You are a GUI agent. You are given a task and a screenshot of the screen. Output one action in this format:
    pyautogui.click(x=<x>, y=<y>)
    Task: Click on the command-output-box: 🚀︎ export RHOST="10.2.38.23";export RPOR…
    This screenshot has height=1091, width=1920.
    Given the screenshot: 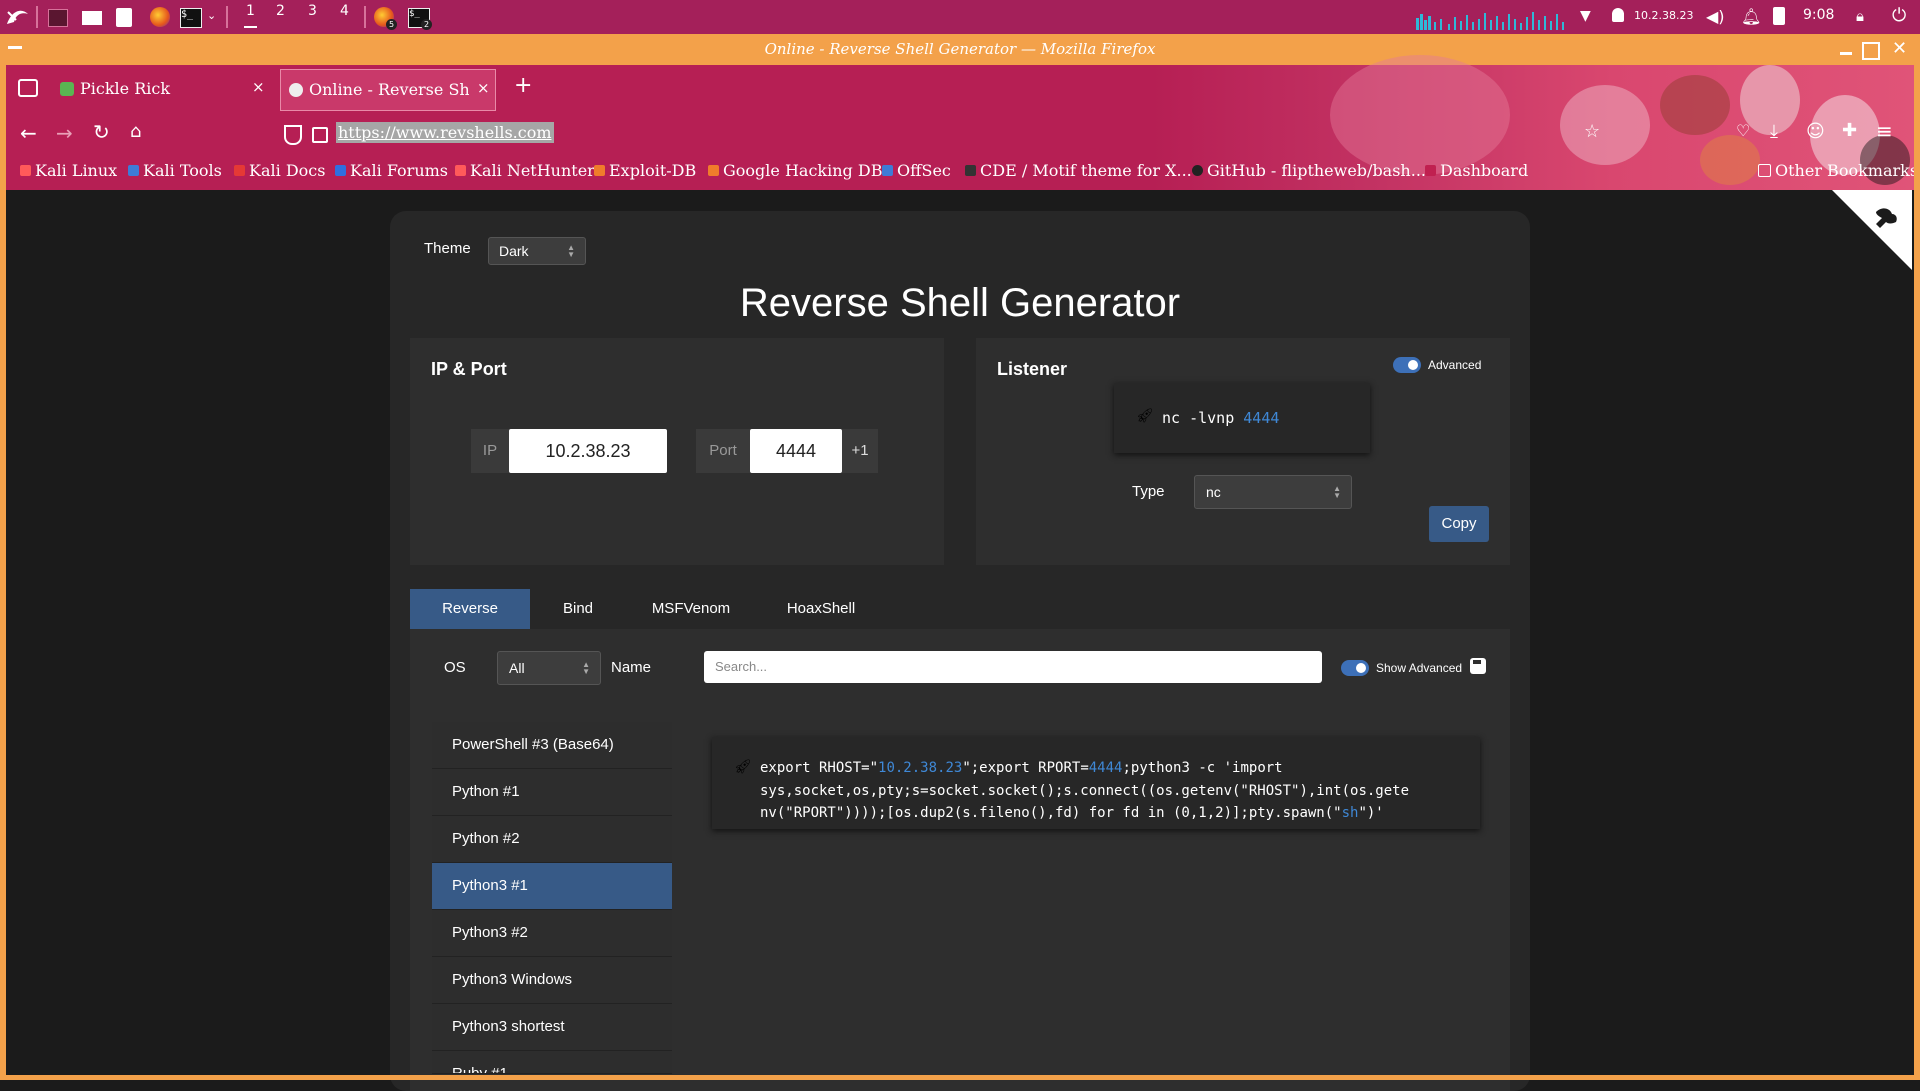 What is the action you would take?
    pyautogui.click(x=1096, y=783)
    